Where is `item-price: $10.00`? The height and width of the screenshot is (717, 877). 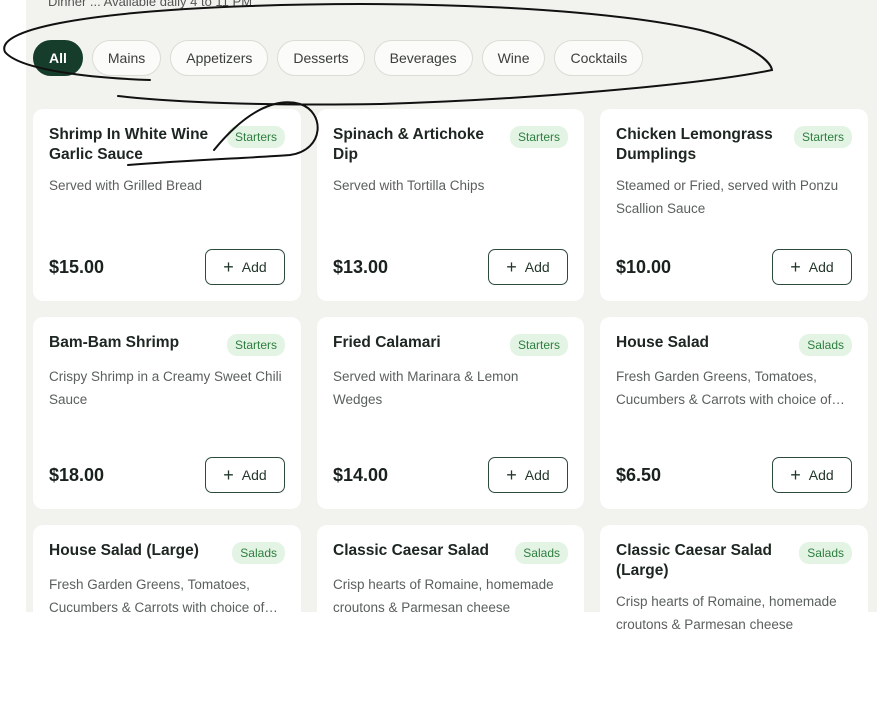
item-price: $10.00 is located at coordinates (644, 266).